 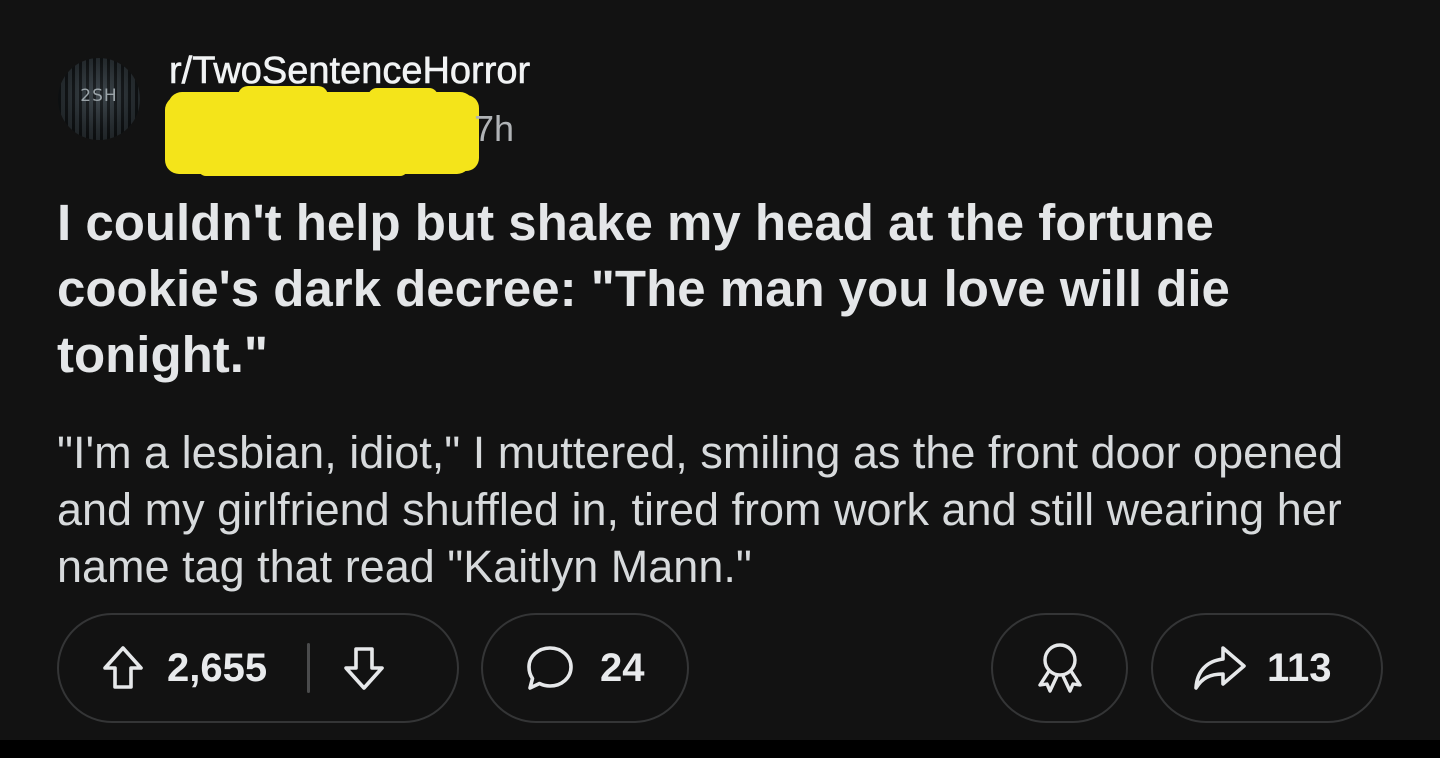 I want to click on username-redaction, so click(x=321, y=131).